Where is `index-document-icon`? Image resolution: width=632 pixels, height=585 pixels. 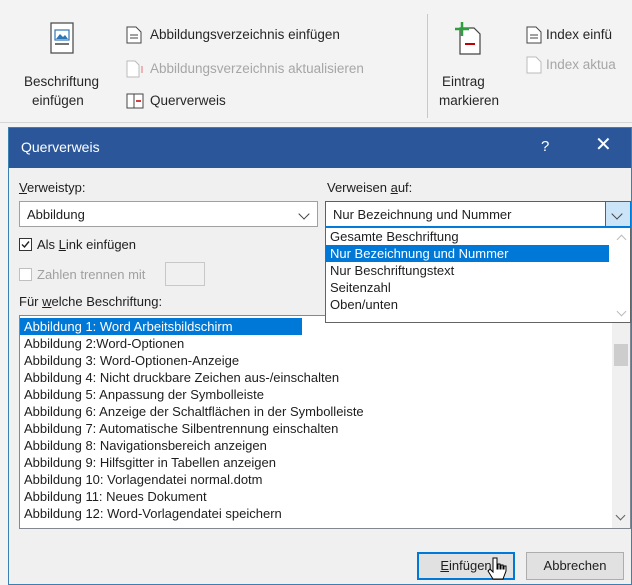
index-document-icon is located at coordinates (534, 35).